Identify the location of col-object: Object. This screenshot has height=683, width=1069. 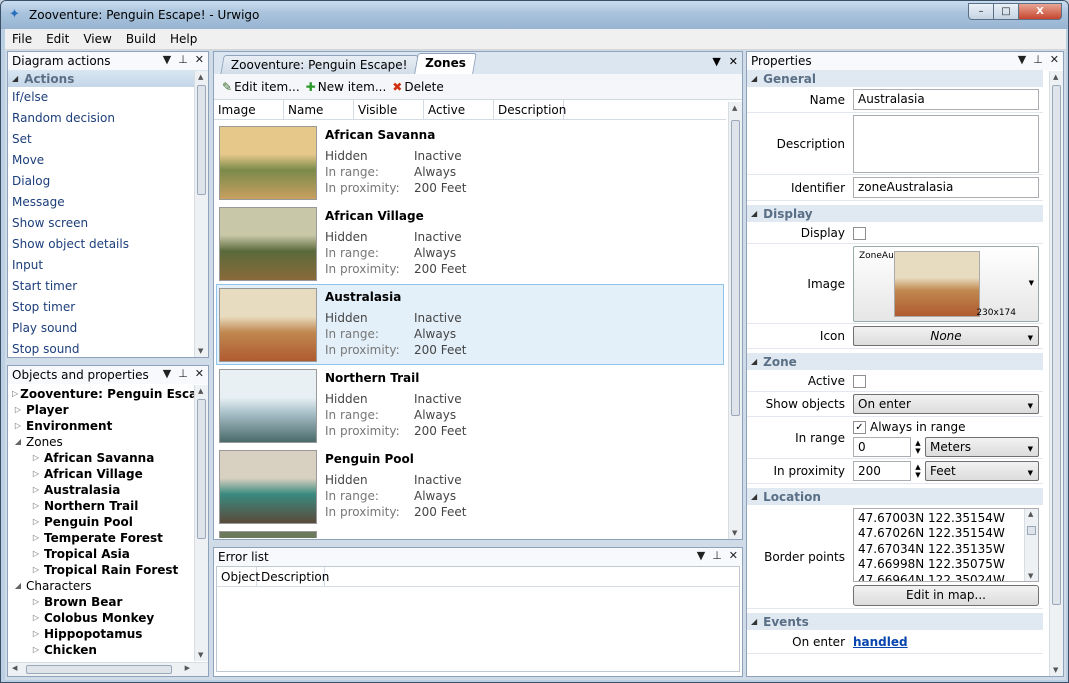
(238, 576).